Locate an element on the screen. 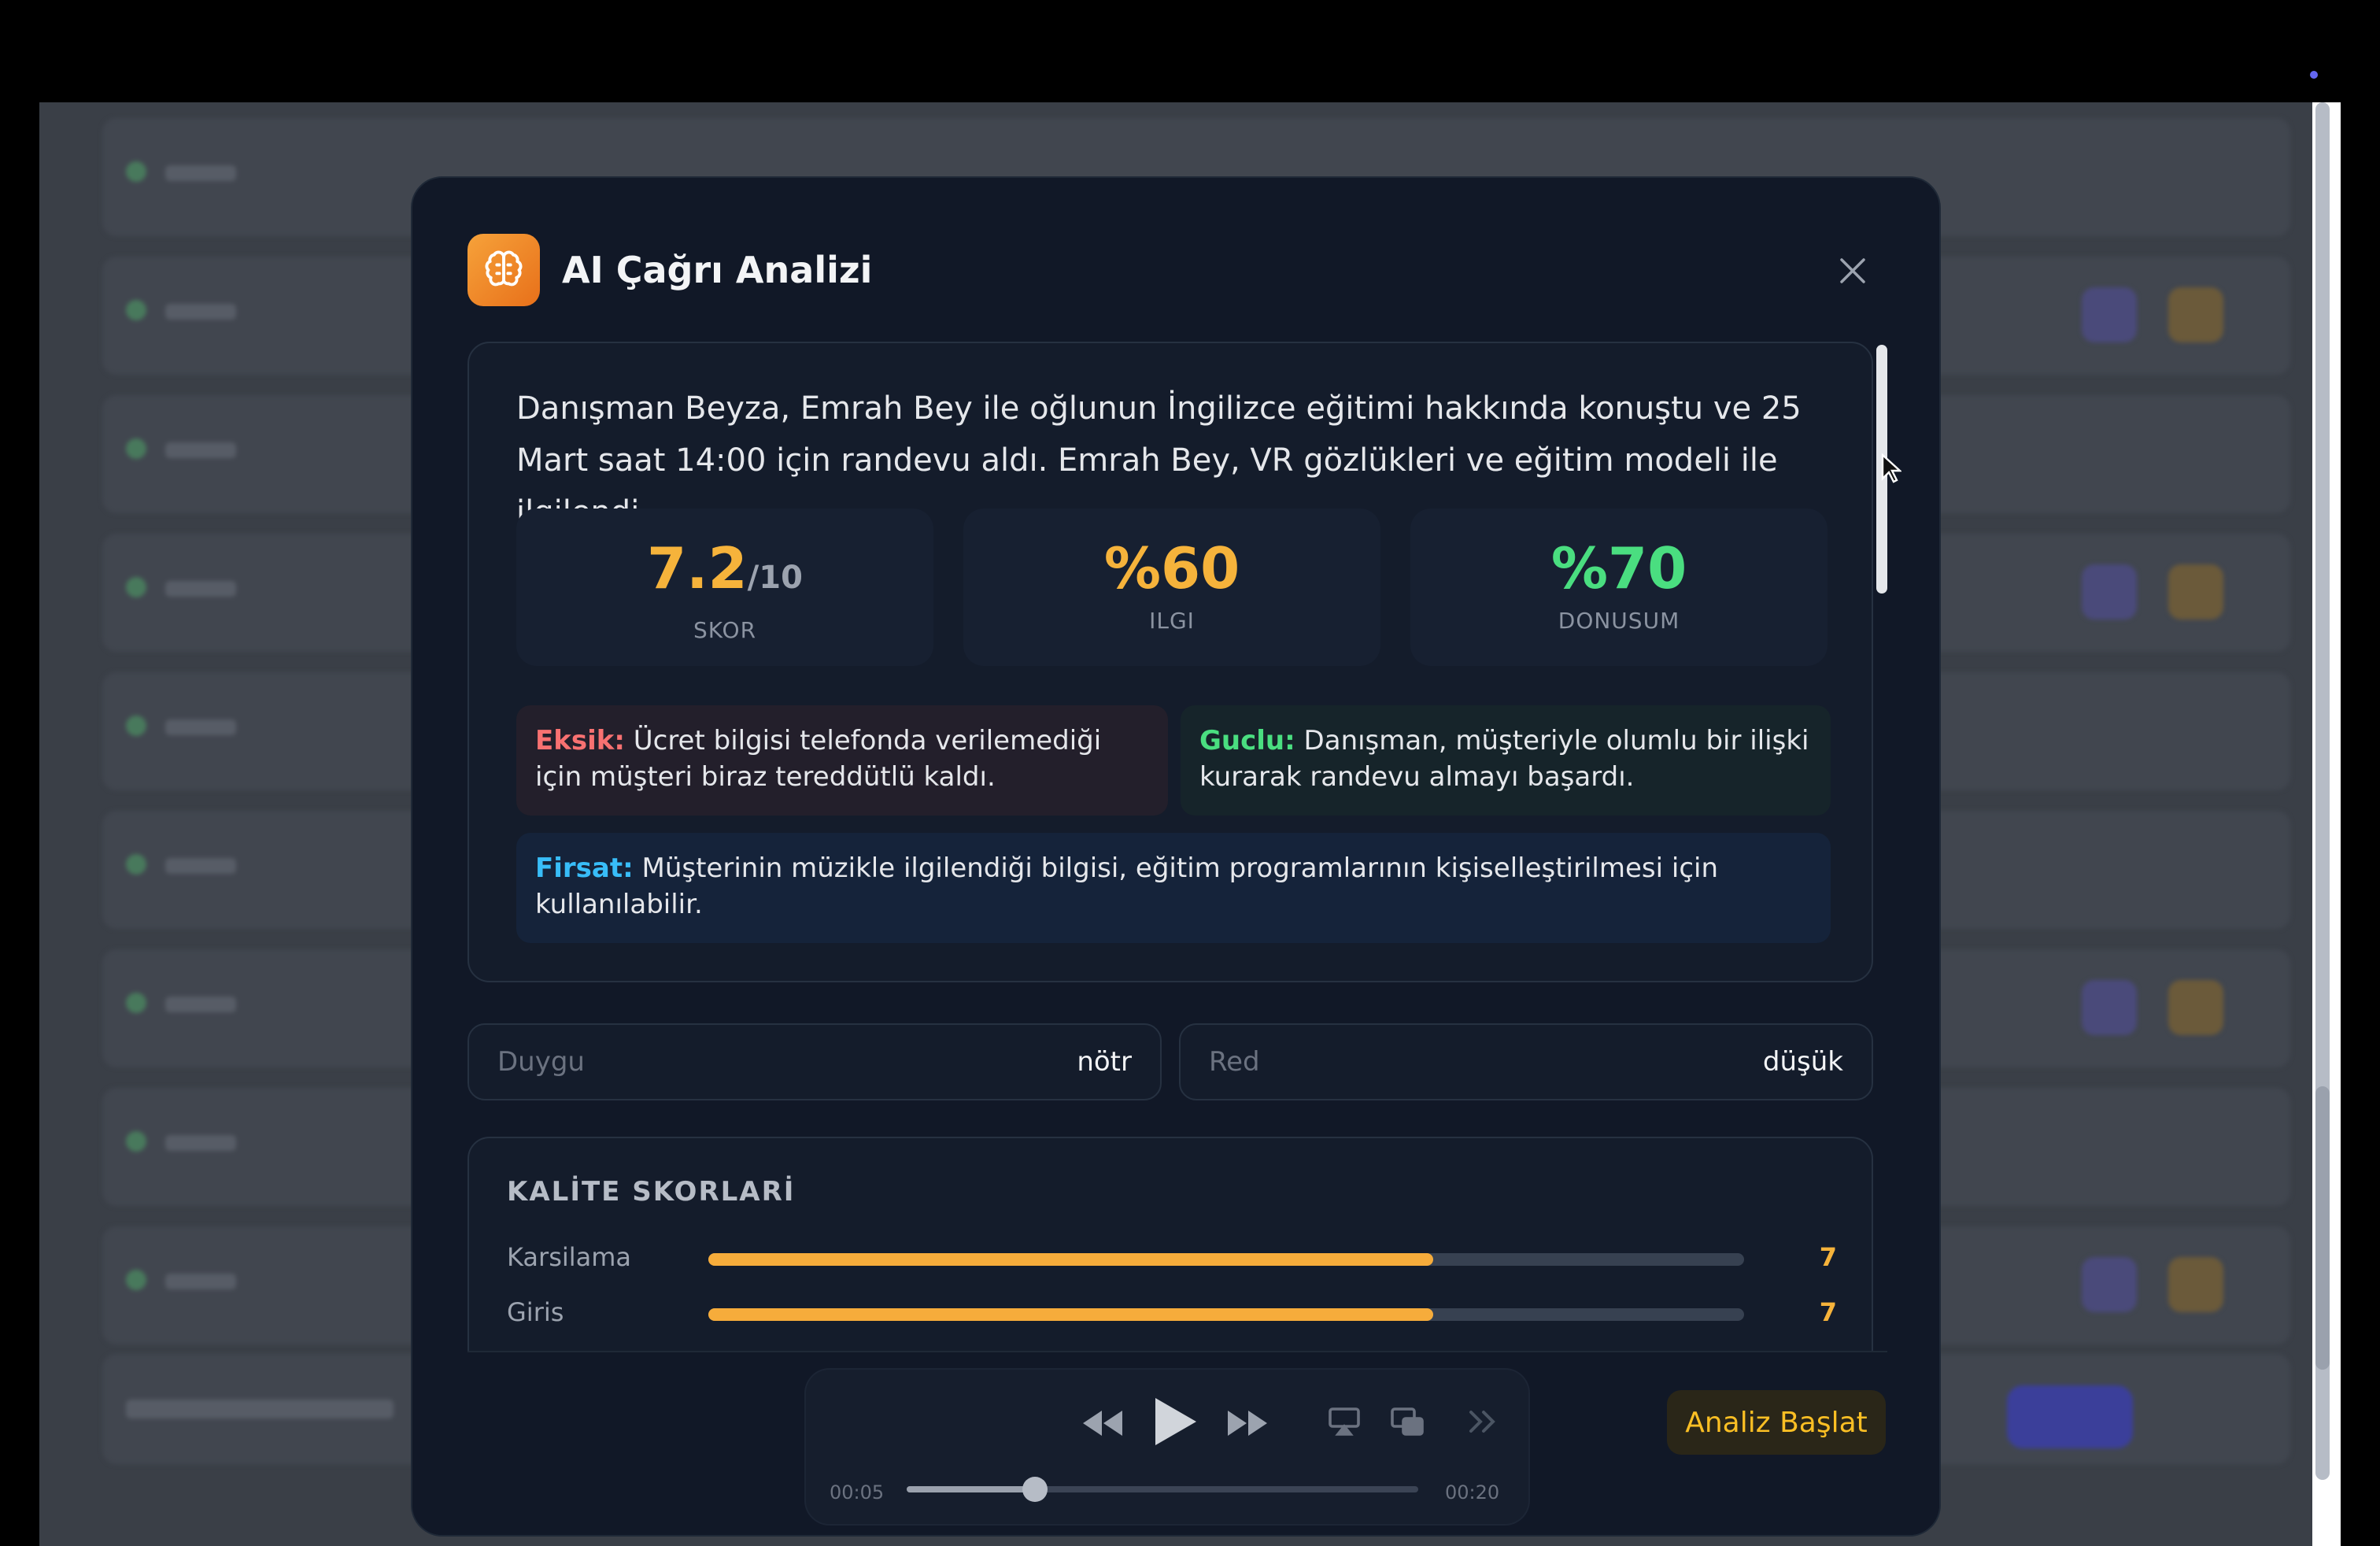 The height and width of the screenshot is (1546, 2380). picture-in-picture-icon is located at coordinates (1407, 1421).